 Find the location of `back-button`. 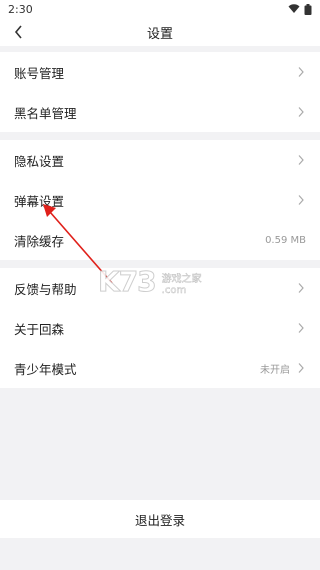

back-button is located at coordinates (19, 32).